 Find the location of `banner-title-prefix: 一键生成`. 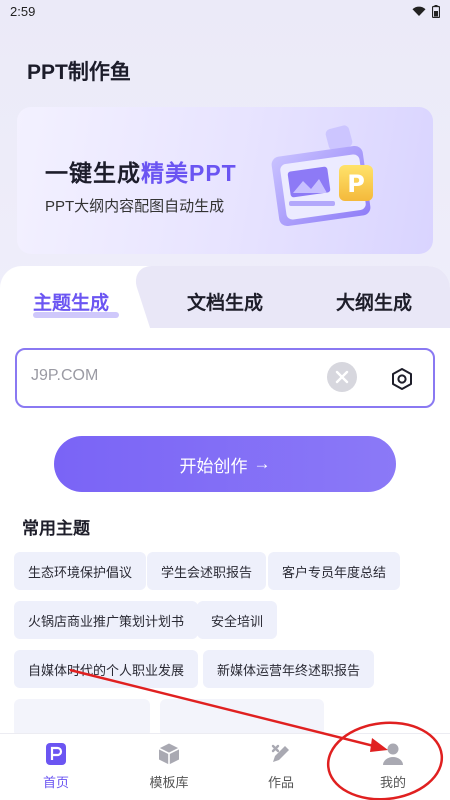

banner-title-prefix: 一键生成 is located at coordinates (93, 173).